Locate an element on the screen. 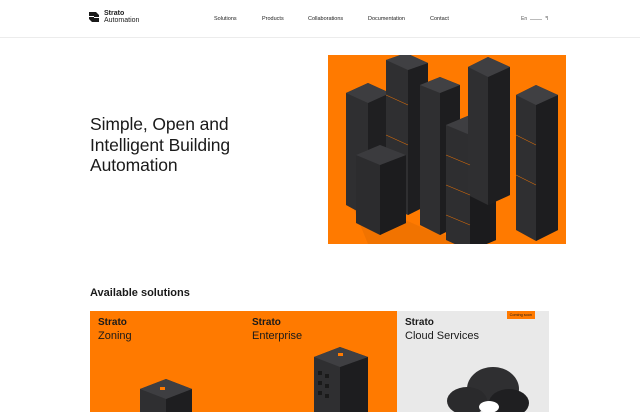 This screenshot has width=640, height=412. coming-soon-badge: Coming soon is located at coordinates (520, 315).